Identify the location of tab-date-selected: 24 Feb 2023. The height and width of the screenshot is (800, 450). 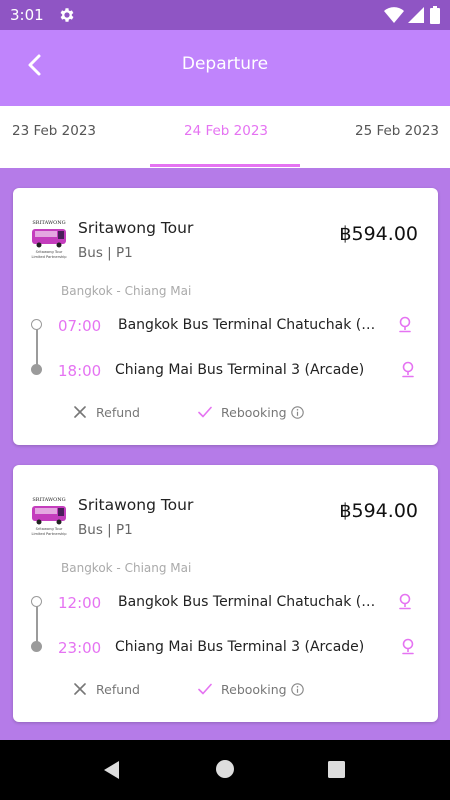
(226, 131).